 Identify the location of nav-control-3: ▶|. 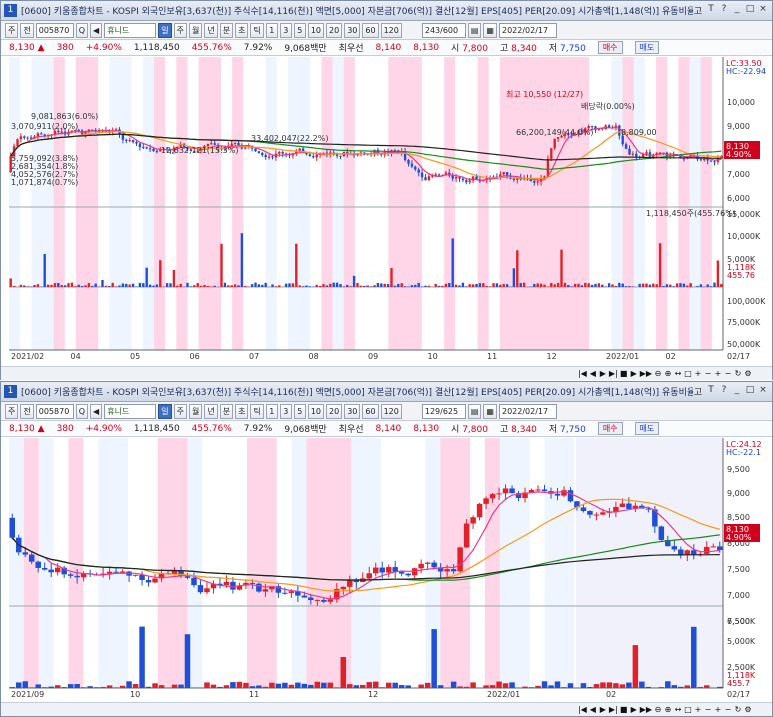
(613, 373).